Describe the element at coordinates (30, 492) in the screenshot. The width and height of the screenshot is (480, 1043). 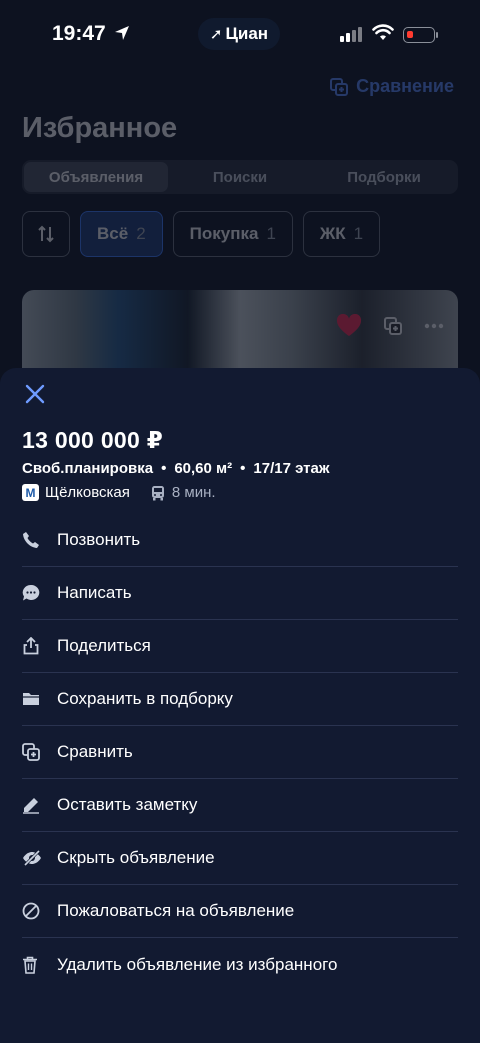
I see `metro-icon: М` at that location.